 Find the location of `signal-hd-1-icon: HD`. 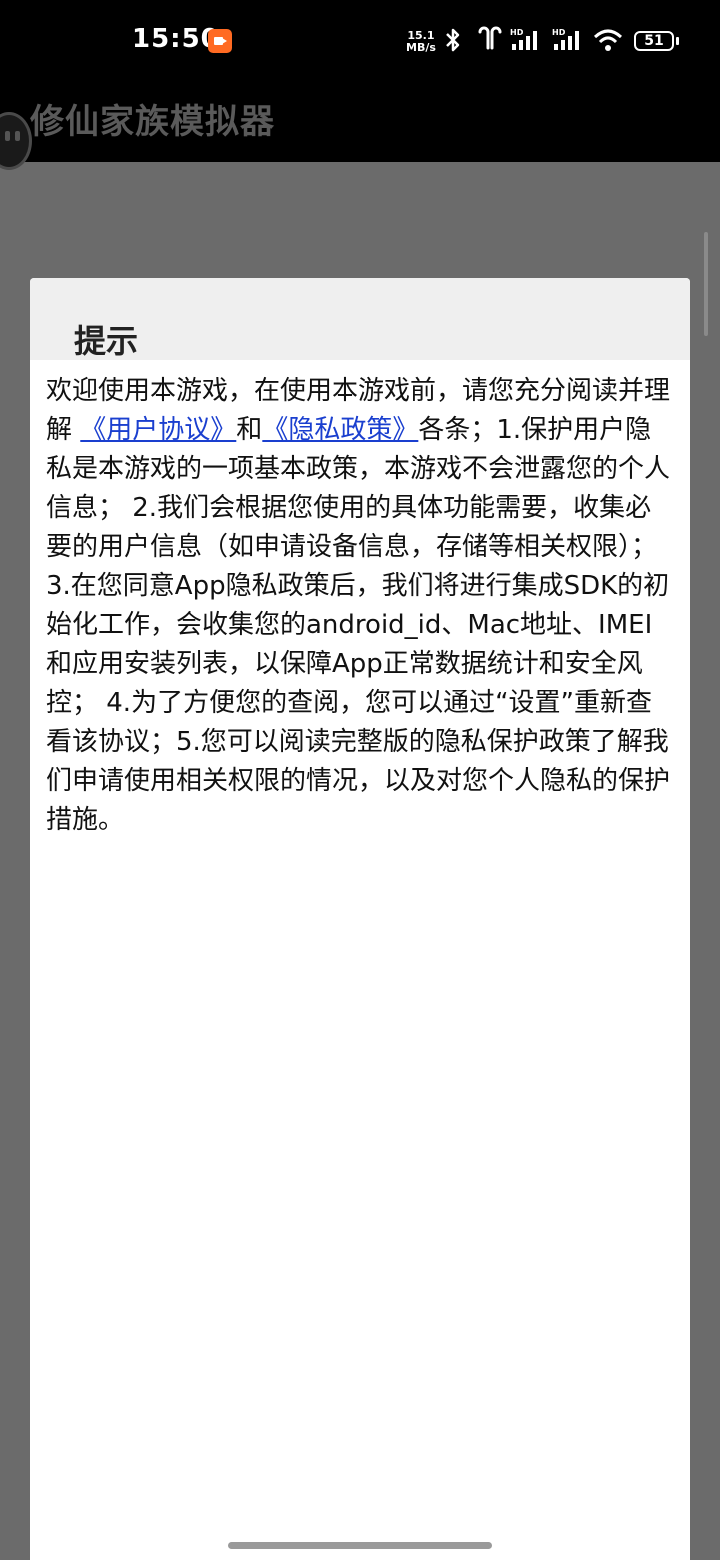

signal-hd-1-icon: HD is located at coordinates (528, 43).